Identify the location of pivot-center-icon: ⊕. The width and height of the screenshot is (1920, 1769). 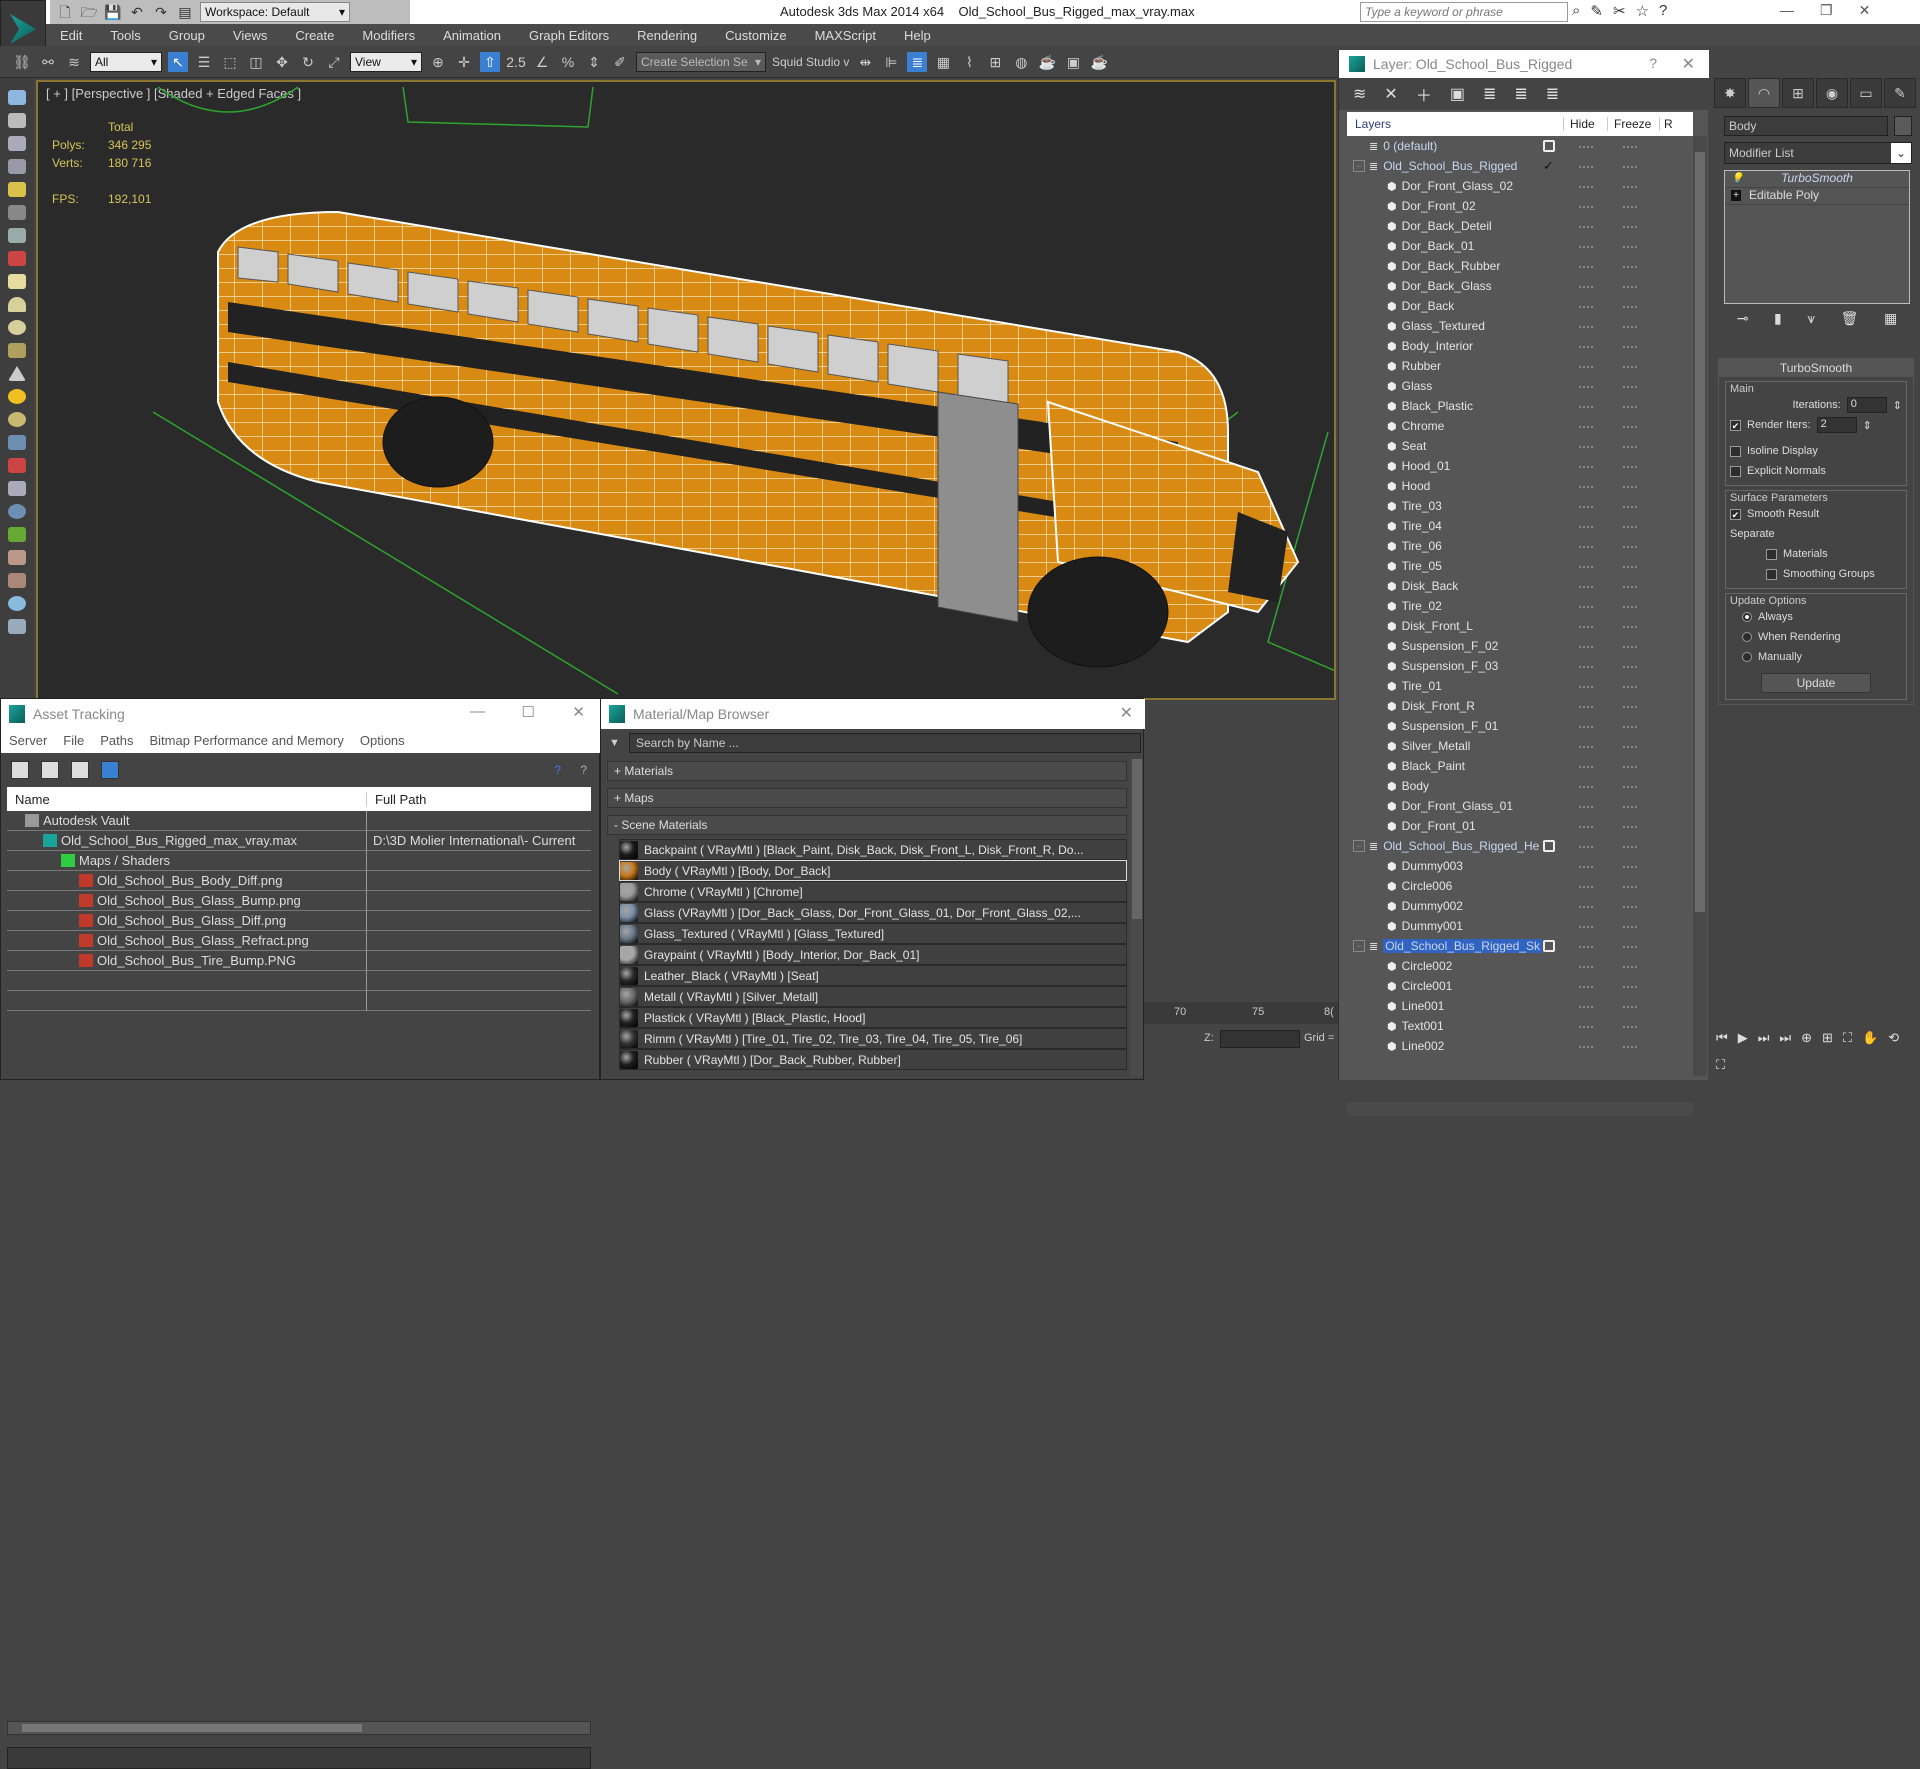
(438, 62).